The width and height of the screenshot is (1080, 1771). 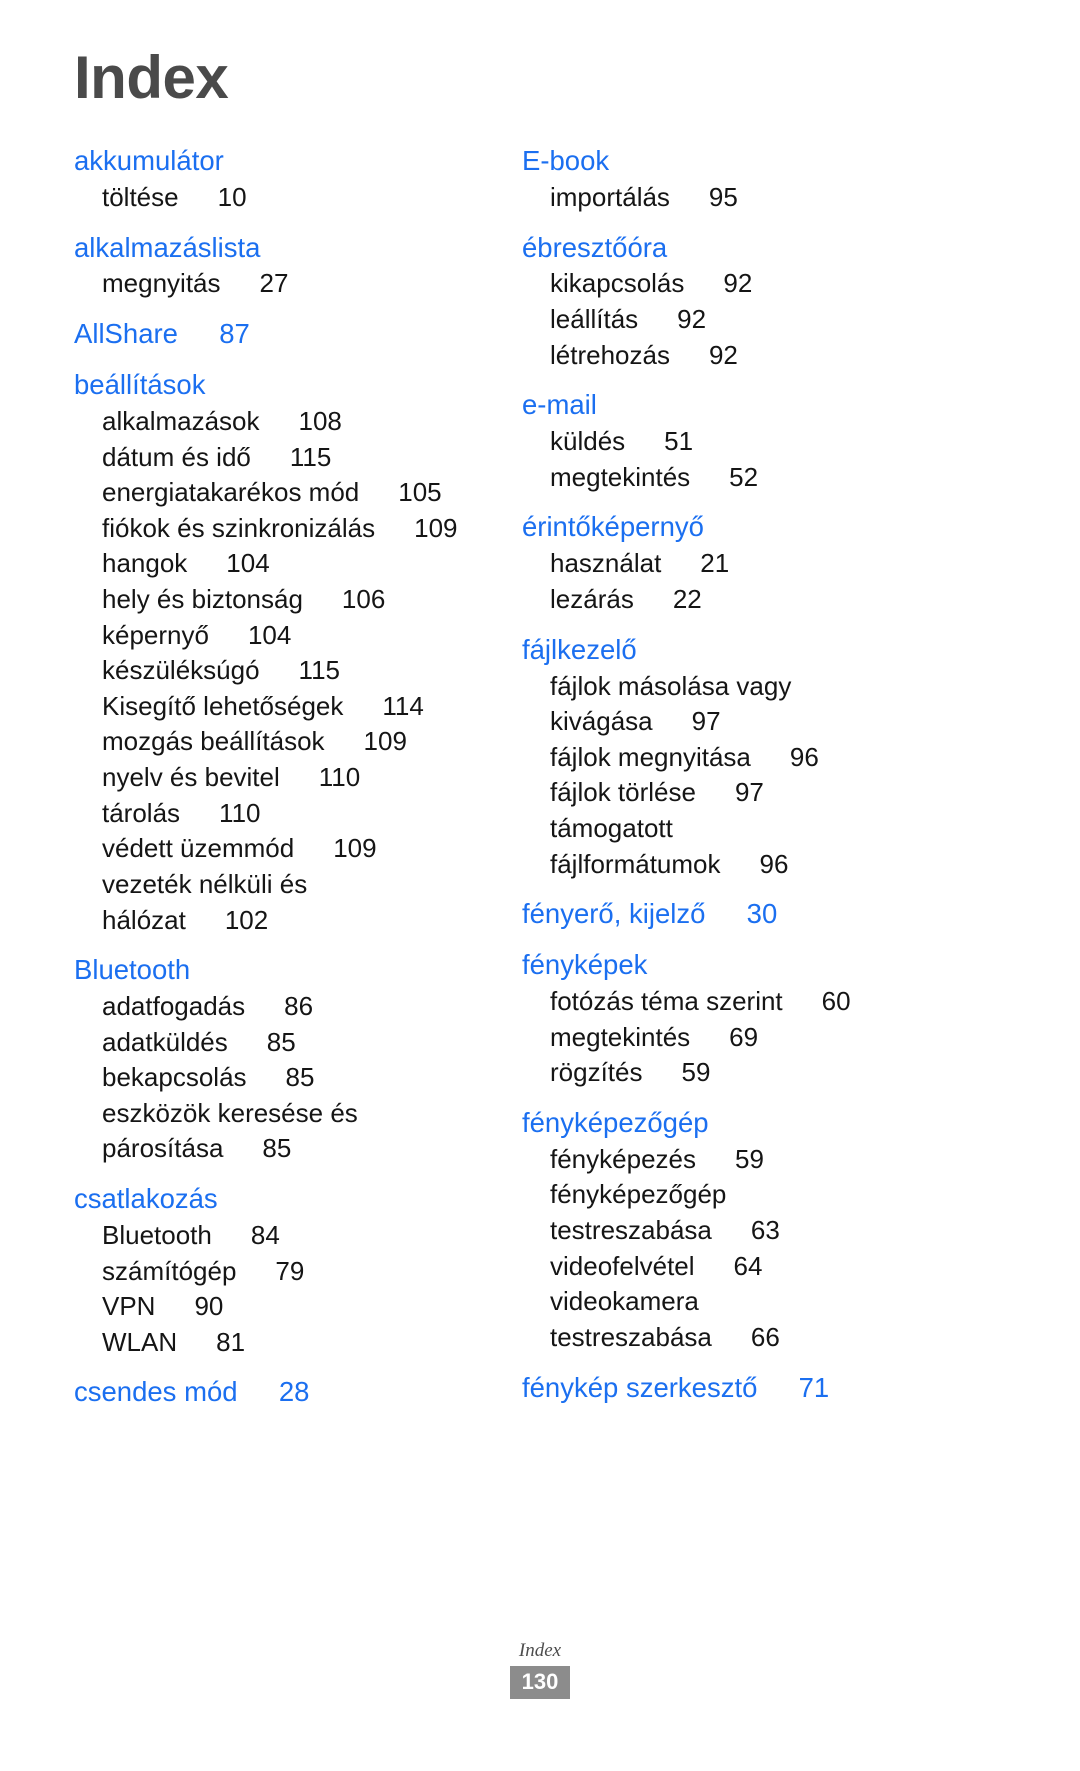 I want to click on index-entry: Bluetooth 84, so click(x=275, y=1236).